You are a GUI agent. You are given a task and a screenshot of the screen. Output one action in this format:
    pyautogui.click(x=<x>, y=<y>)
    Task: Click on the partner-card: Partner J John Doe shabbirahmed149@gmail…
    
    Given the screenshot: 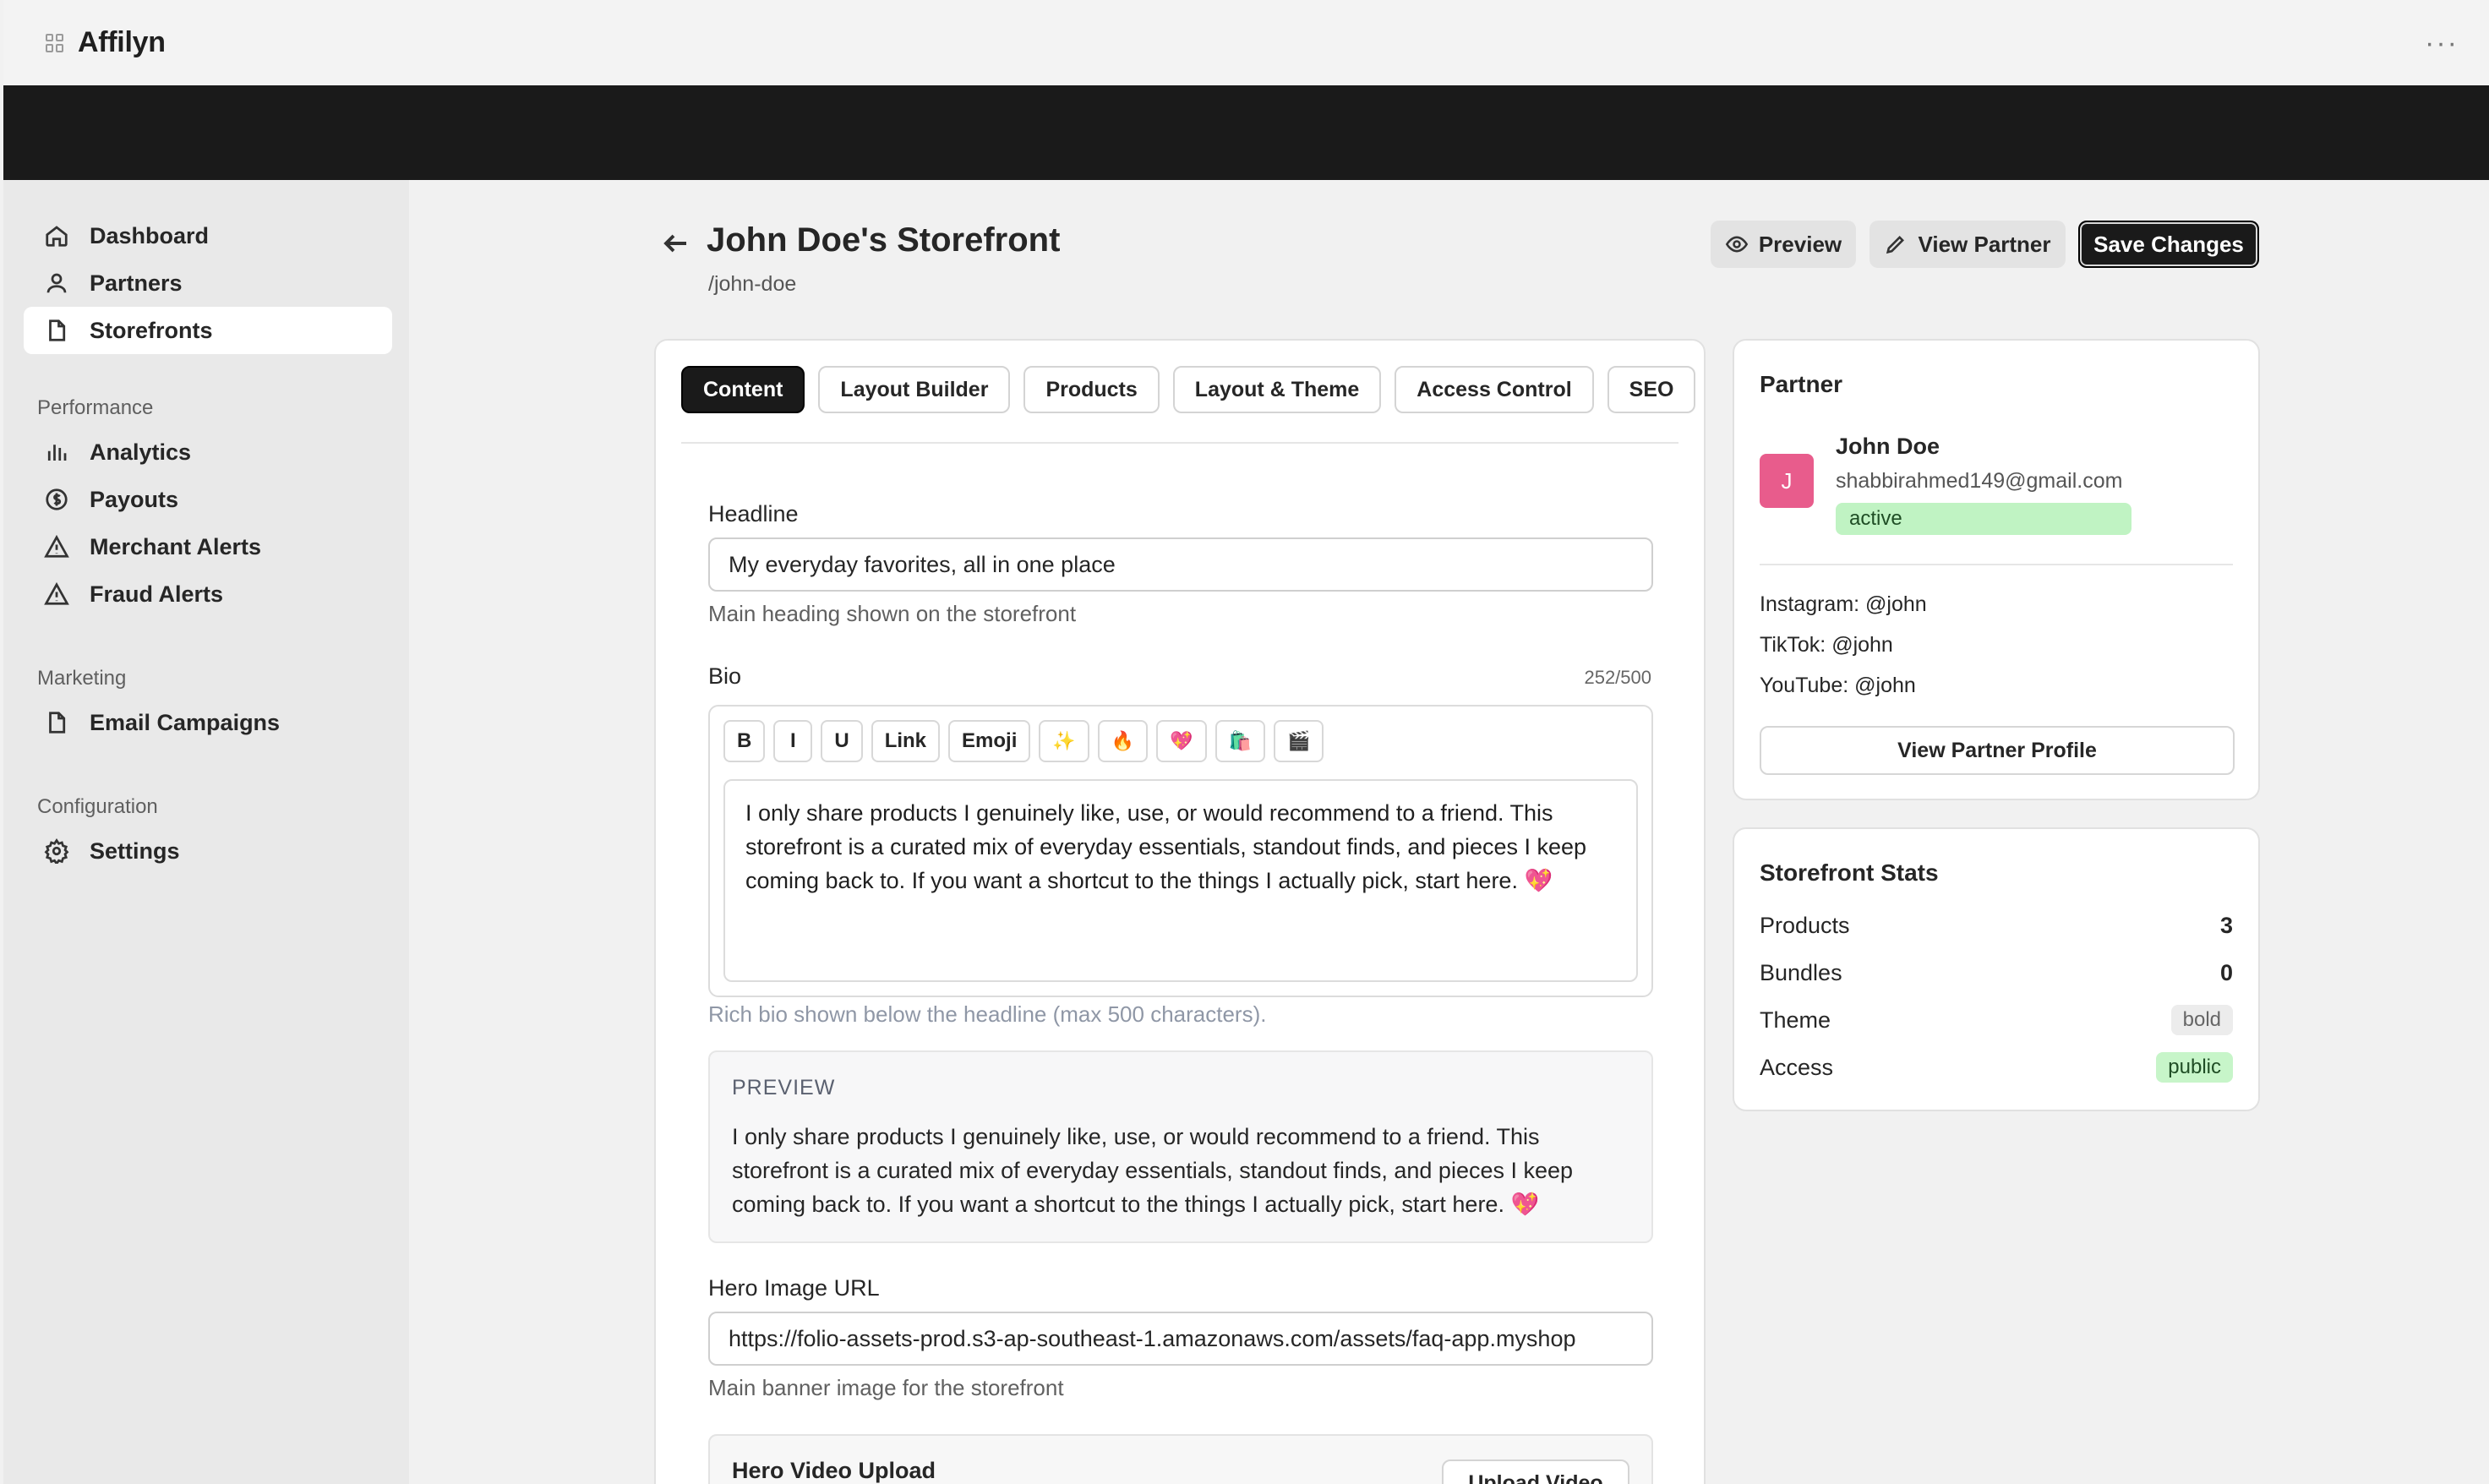 What is the action you would take?
    pyautogui.click(x=1997, y=570)
    